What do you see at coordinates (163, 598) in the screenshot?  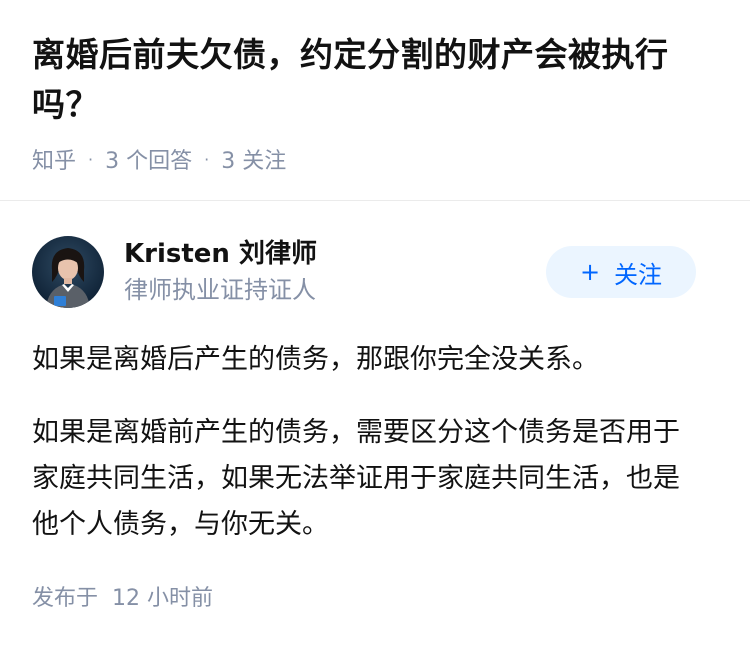 I see `publish-time: 12 小时前` at bounding box center [163, 598].